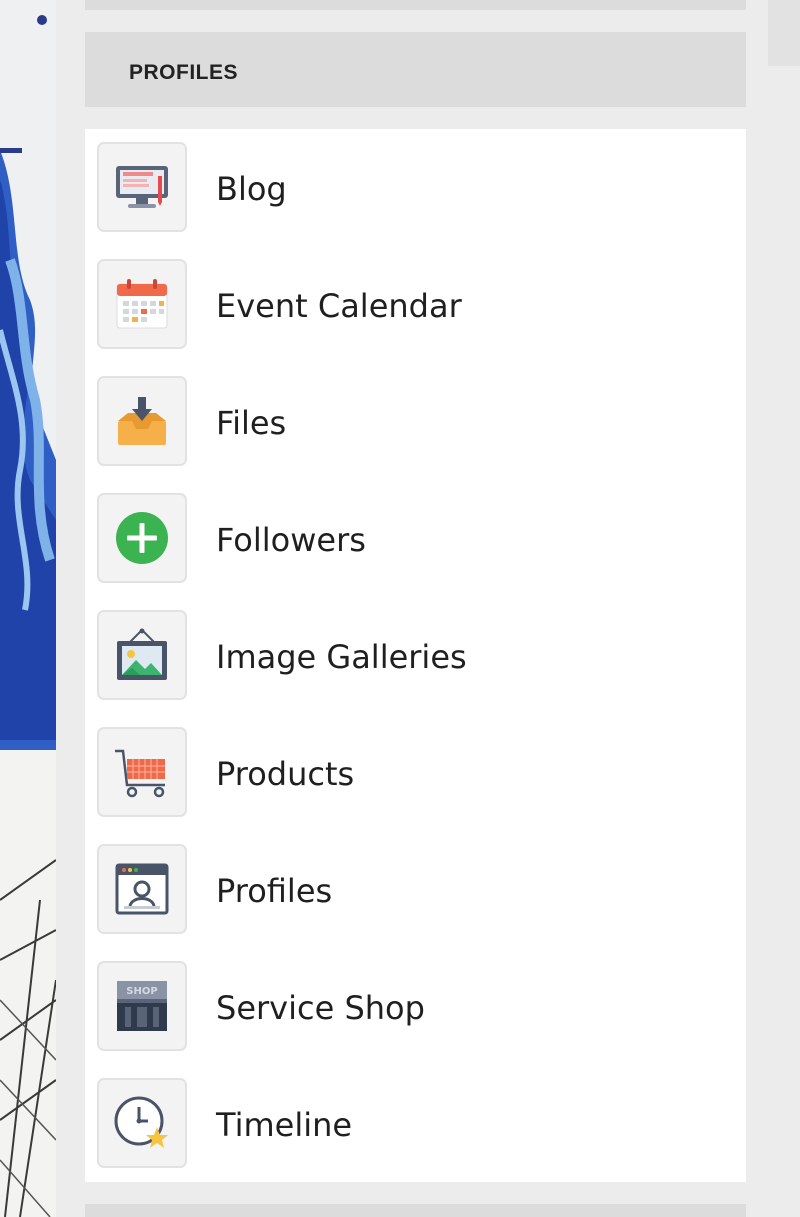 Image resolution: width=800 pixels, height=1217 pixels. What do you see at coordinates (417, 891) in the screenshot?
I see `menu-item-profiles: Profiles` at bounding box center [417, 891].